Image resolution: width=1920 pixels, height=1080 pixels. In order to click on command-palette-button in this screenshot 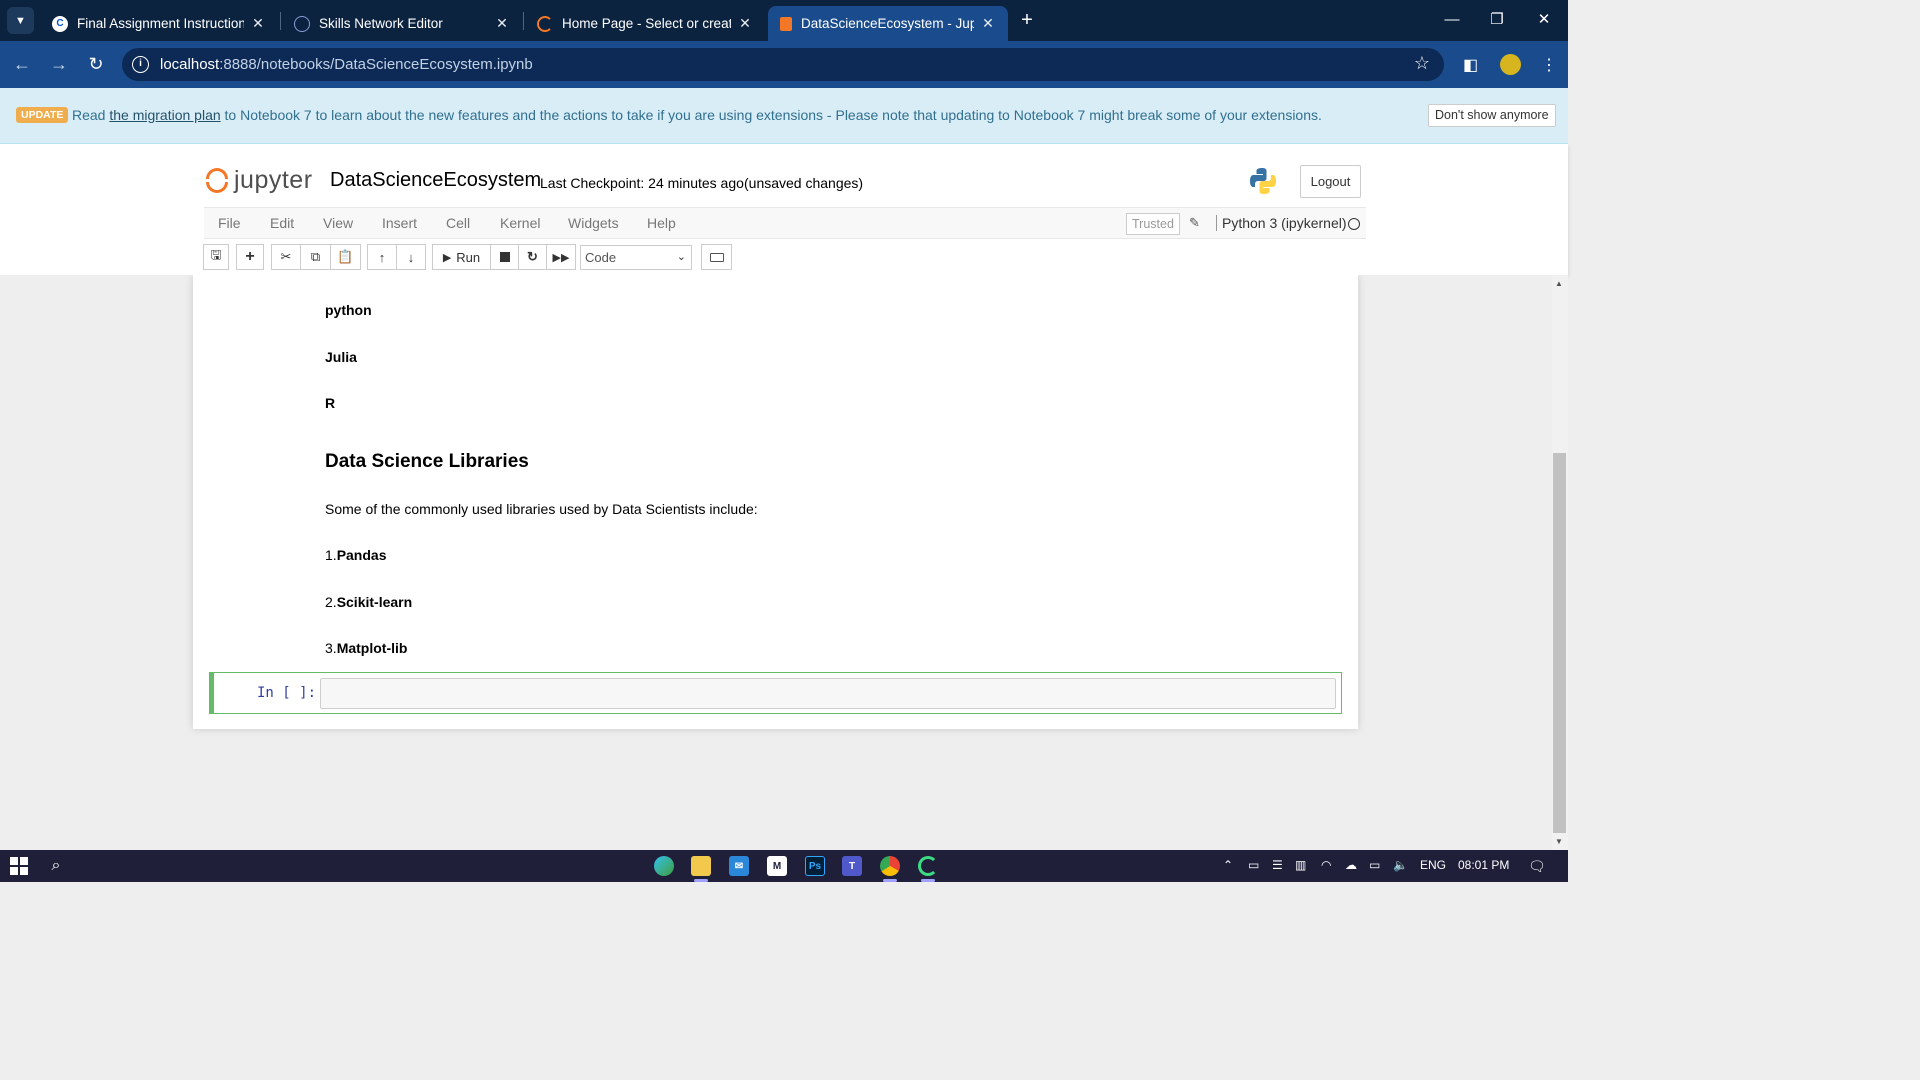, I will do `click(716, 257)`.